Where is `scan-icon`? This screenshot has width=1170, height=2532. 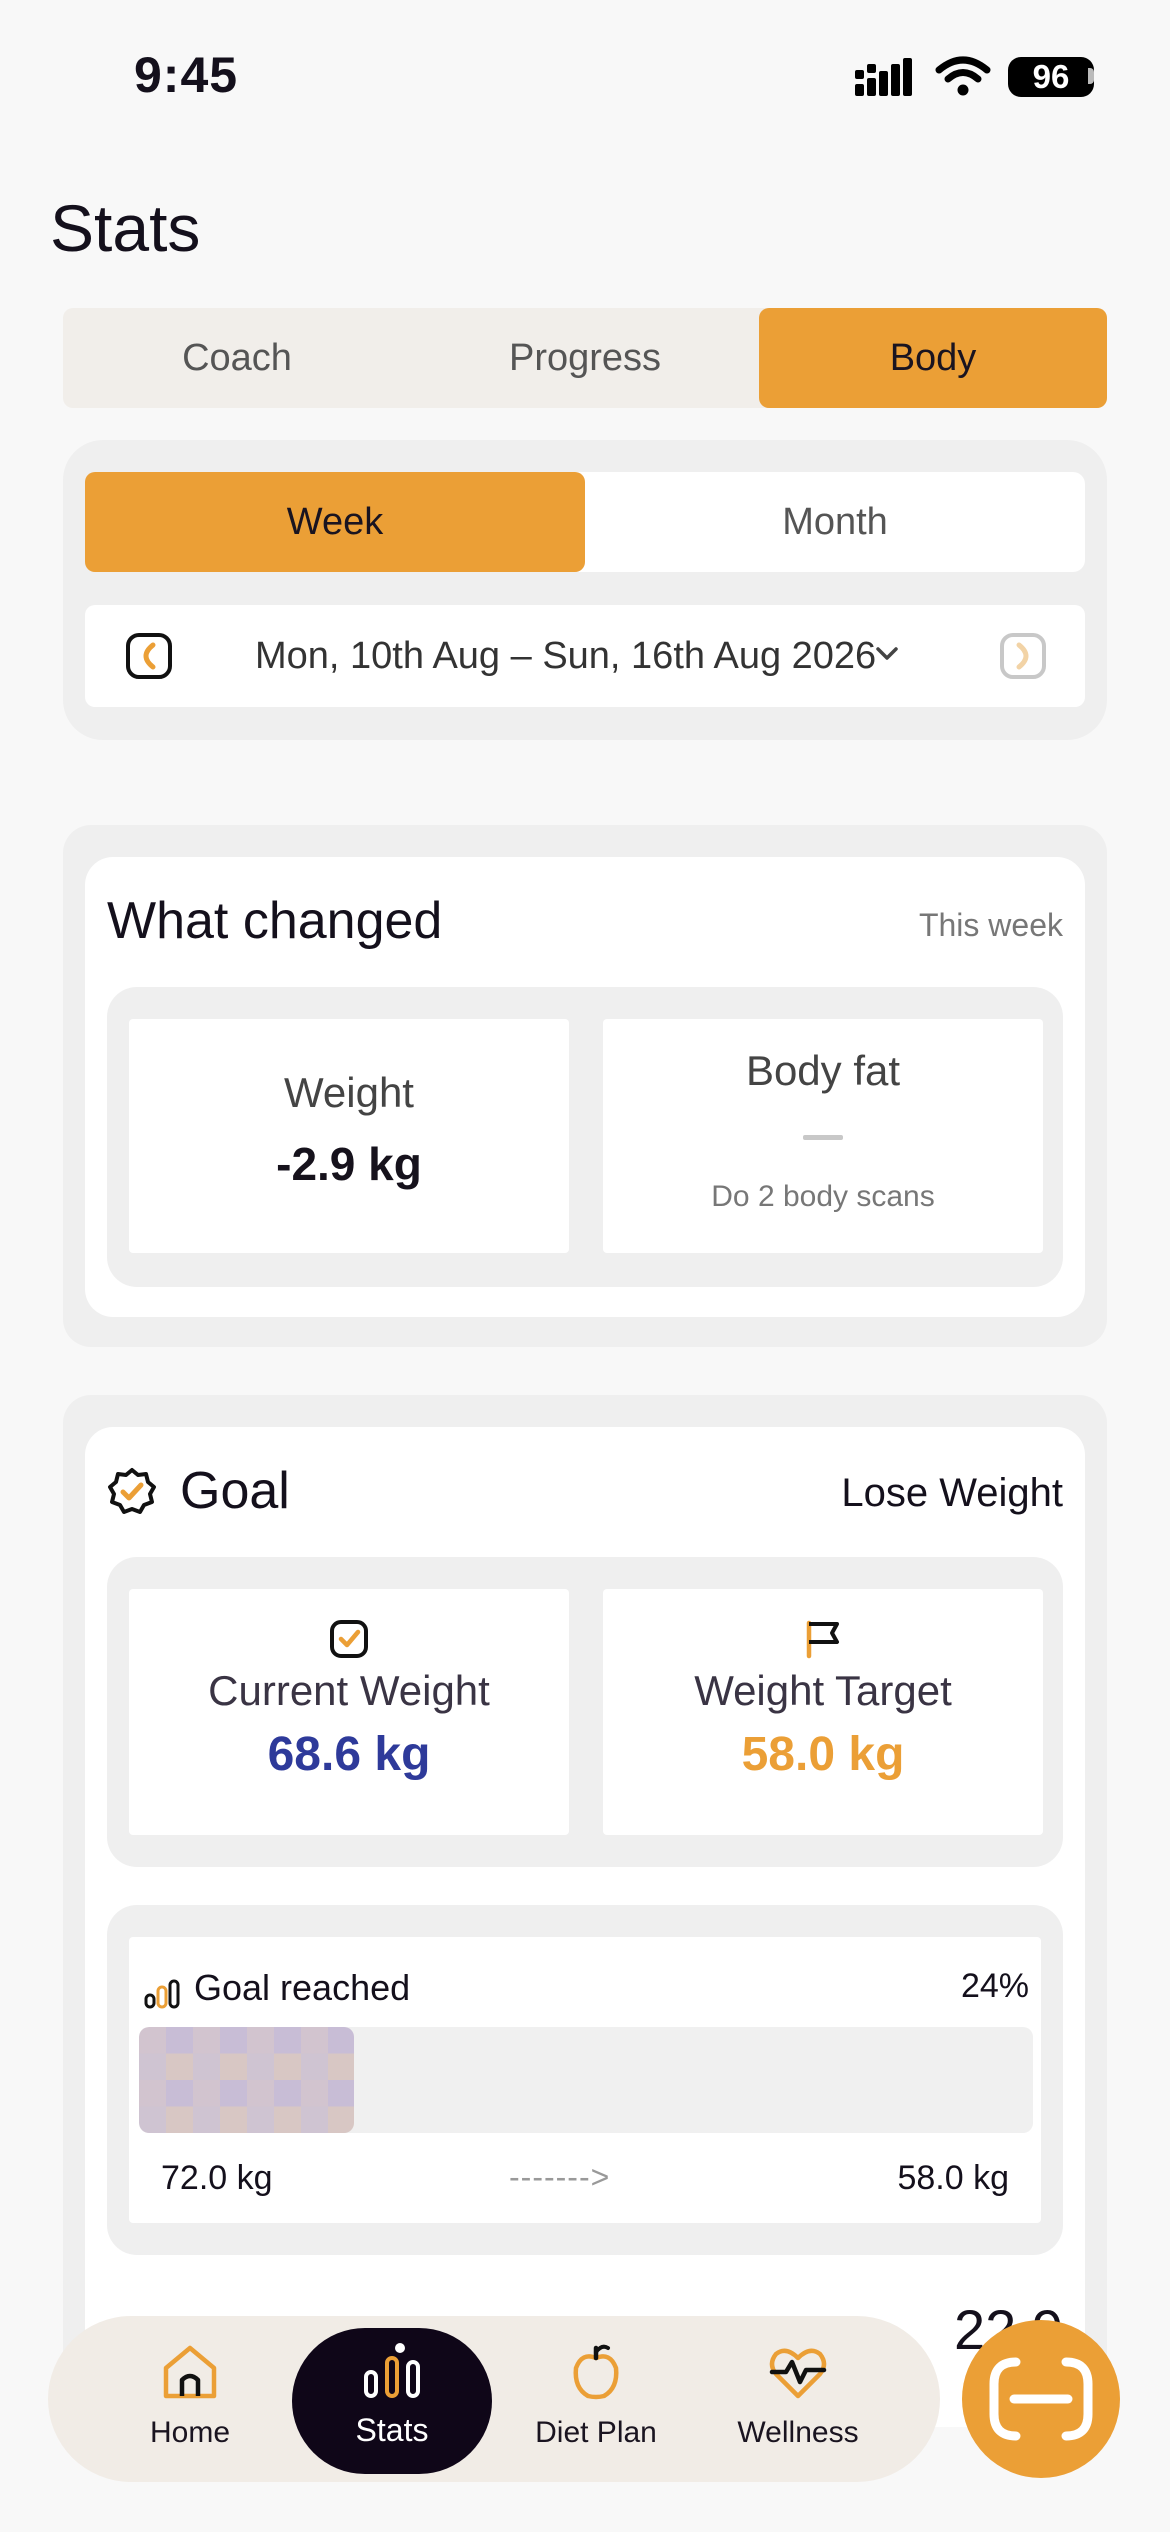 scan-icon is located at coordinates (1041, 2399).